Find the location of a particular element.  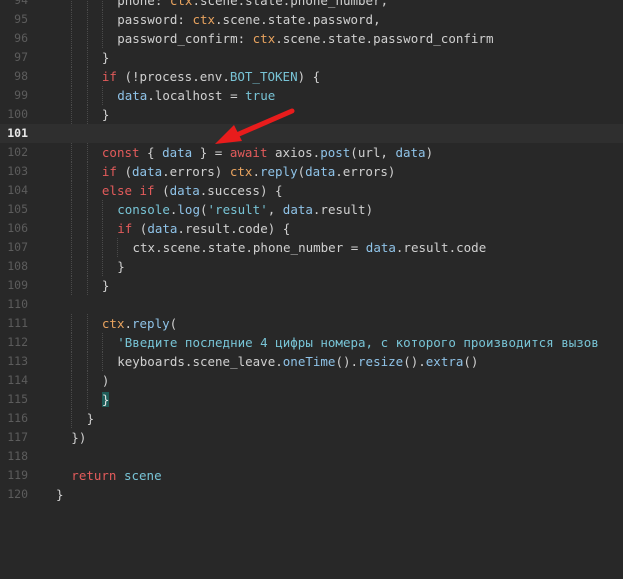

line-number: 108 is located at coordinates (17, 266).